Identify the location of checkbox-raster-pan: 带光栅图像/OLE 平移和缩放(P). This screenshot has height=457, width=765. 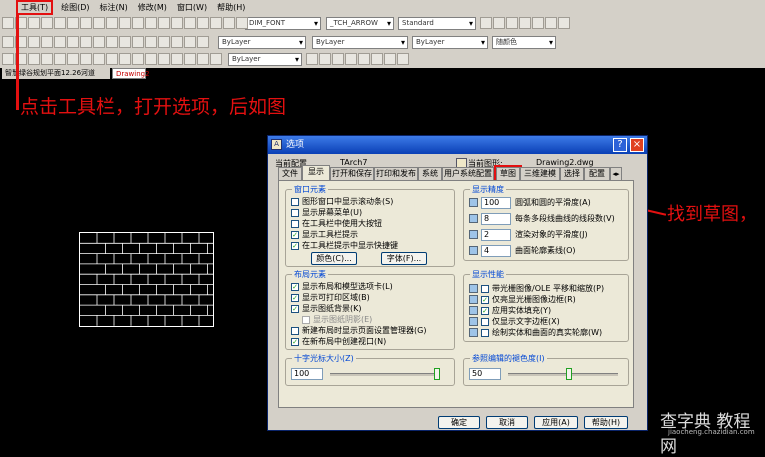
(536, 288).